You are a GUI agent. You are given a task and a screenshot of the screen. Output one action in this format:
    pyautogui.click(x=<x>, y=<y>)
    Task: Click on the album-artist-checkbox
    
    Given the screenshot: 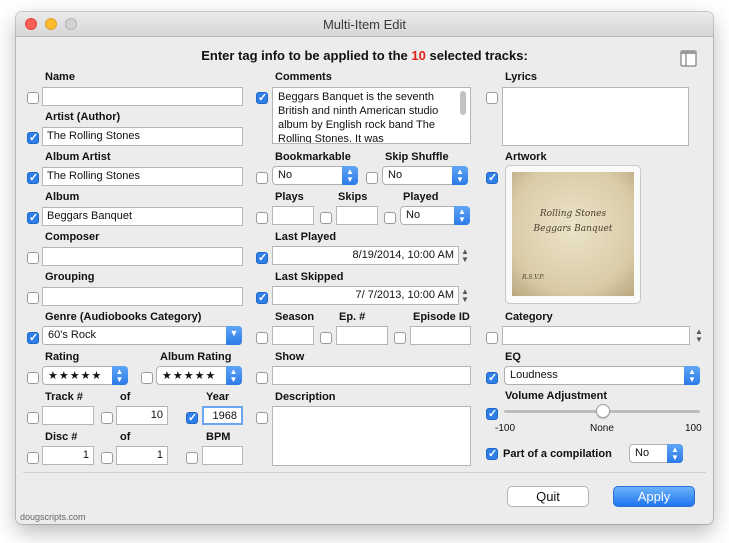 What is the action you would take?
    pyautogui.click(x=33, y=178)
    